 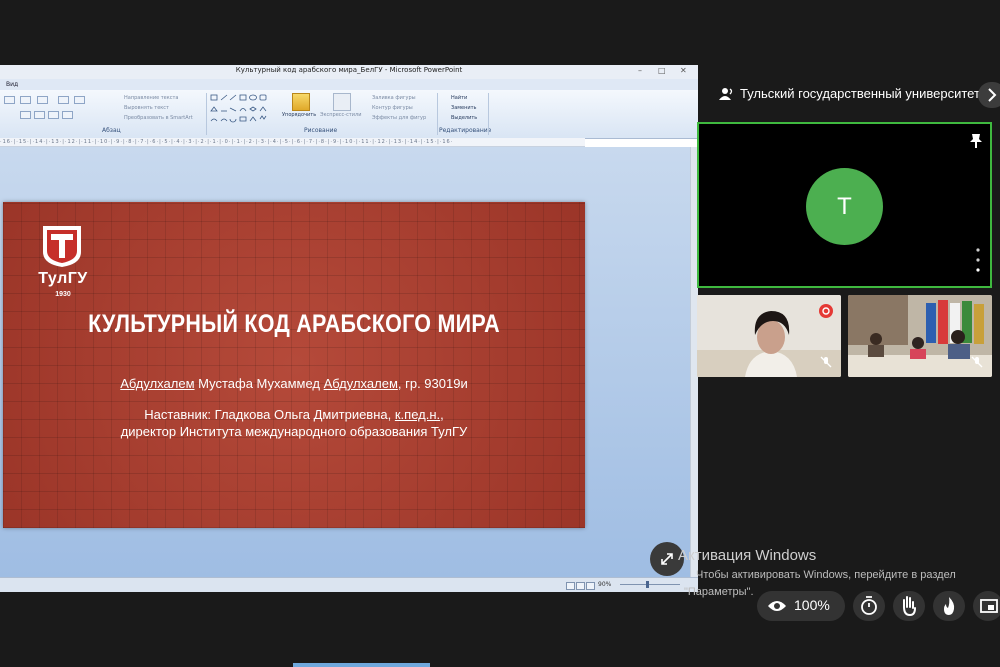 I want to click on author-name: Мустафа Мухаммед, so click(x=259, y=383).